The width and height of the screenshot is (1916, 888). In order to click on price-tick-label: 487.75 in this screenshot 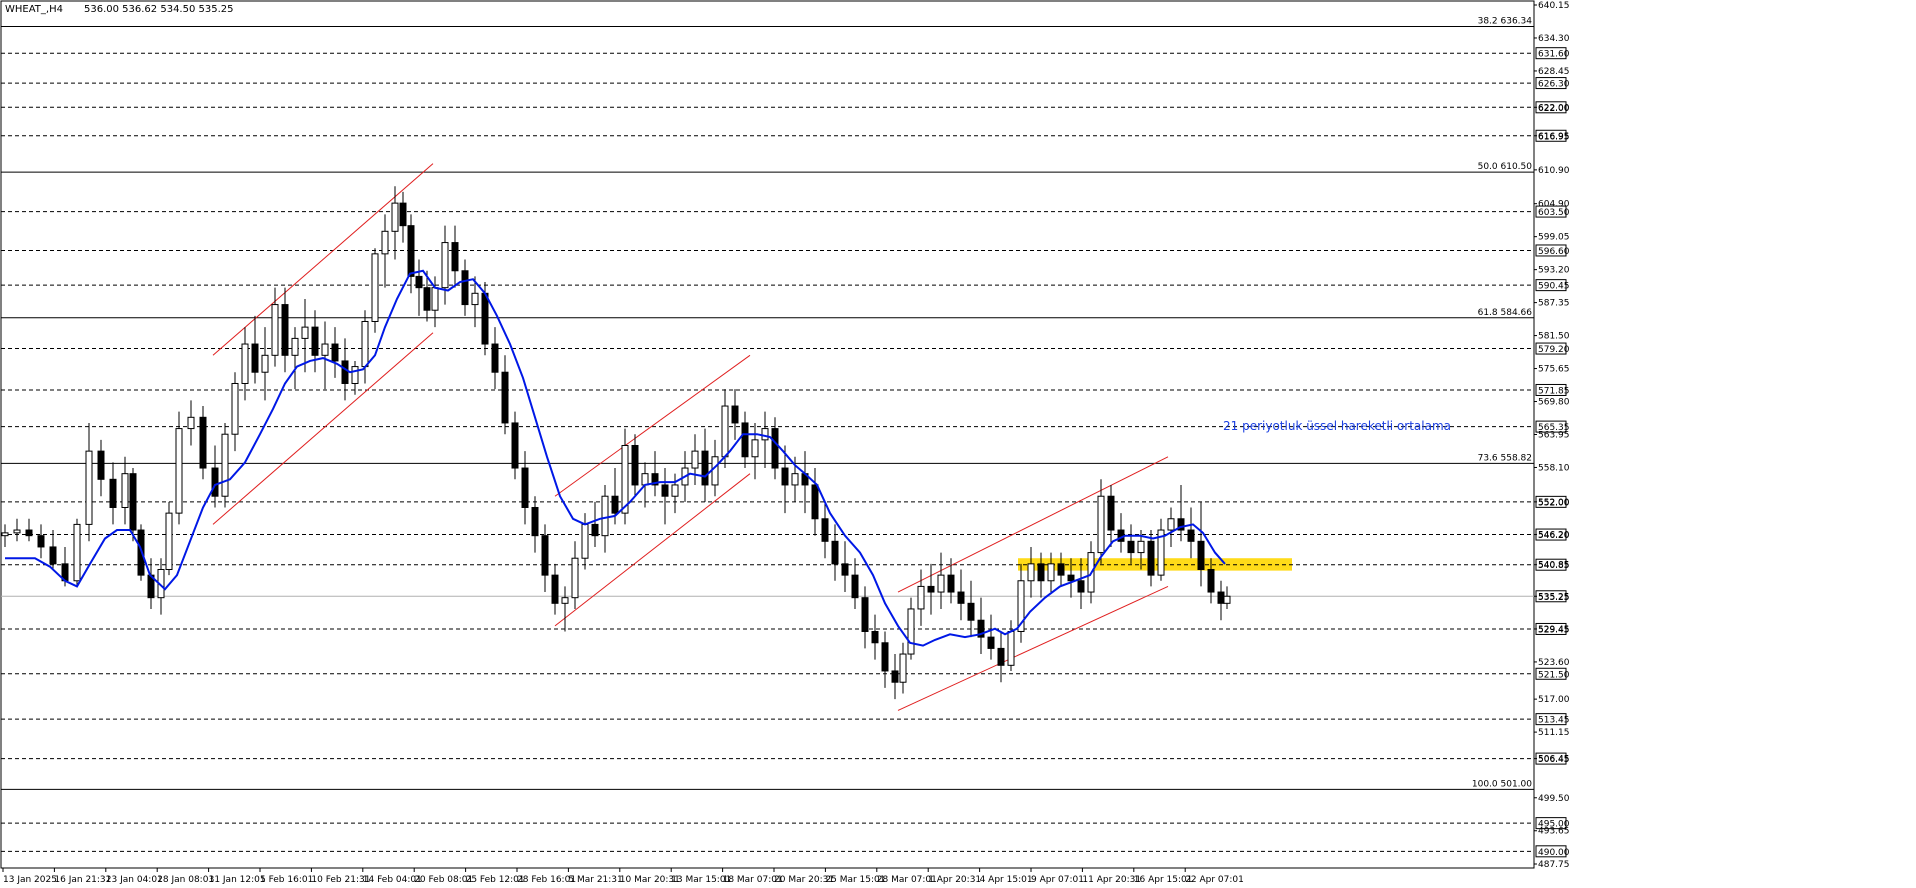, I will do `click(1554, 865)`.